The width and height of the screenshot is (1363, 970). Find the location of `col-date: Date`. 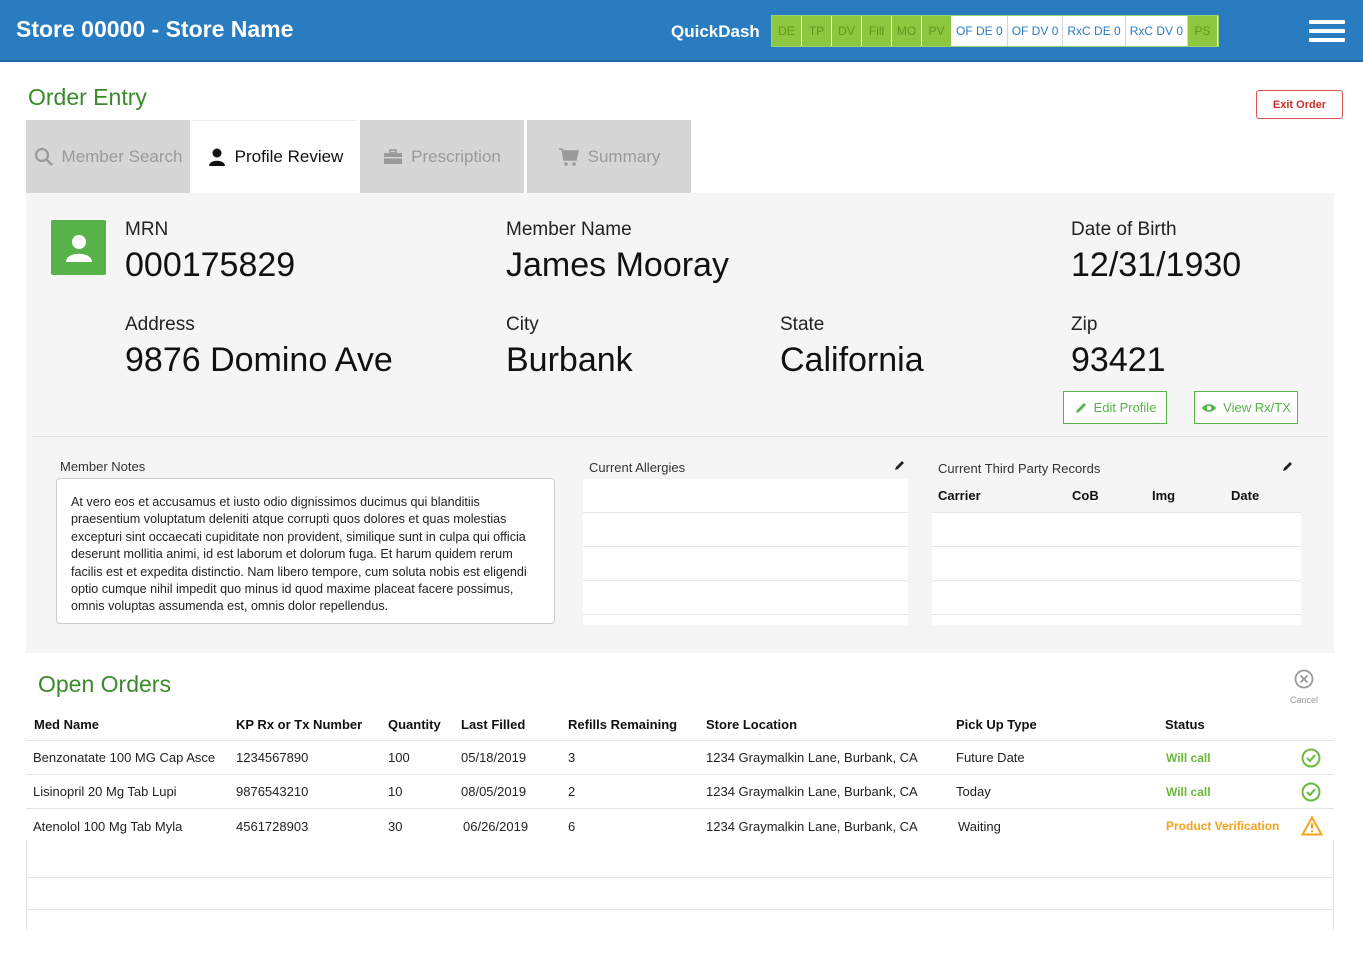

col-date: Date is located at coordinates (1245, 495).